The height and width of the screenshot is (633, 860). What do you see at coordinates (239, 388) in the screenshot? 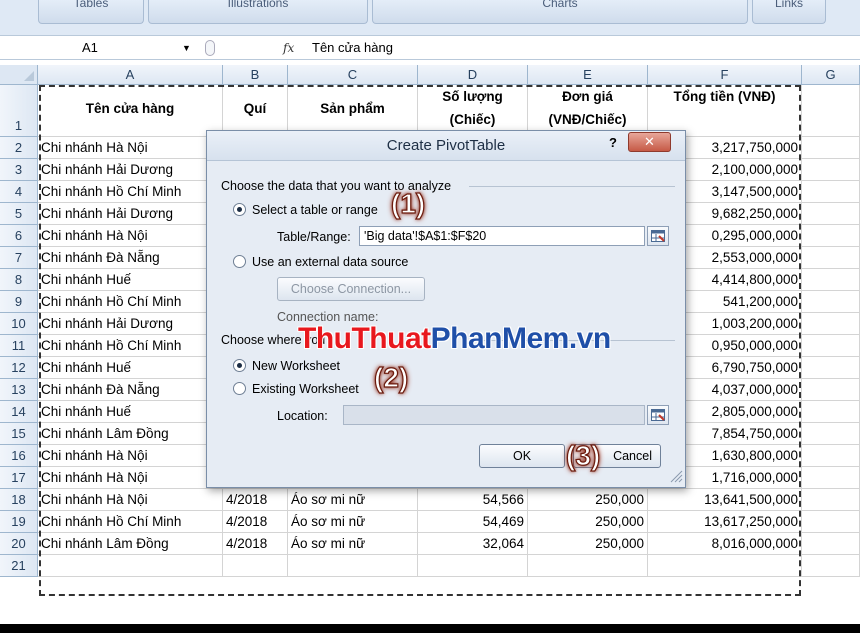
I see `radio-existing-worksheet` at bounding box center [239, 388].